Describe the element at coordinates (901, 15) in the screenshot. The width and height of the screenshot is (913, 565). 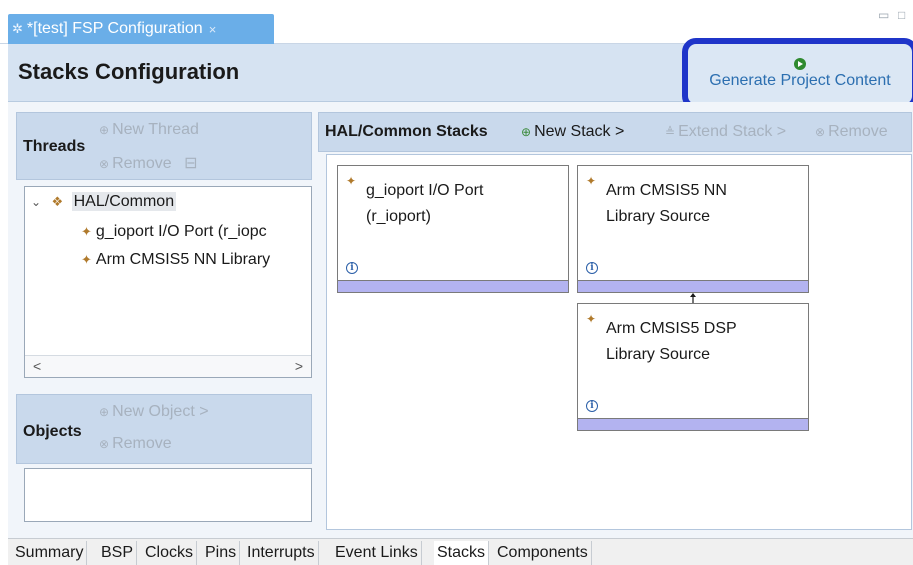
I see `maximize-button: □` at that location.